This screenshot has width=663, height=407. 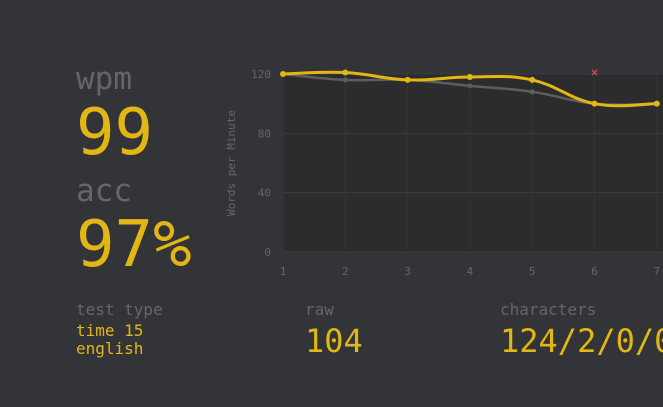 What do you see at coordinates (261, 74) in the screenshot?
I see `y-tick-label: 120` at bounding box center [261, 74].